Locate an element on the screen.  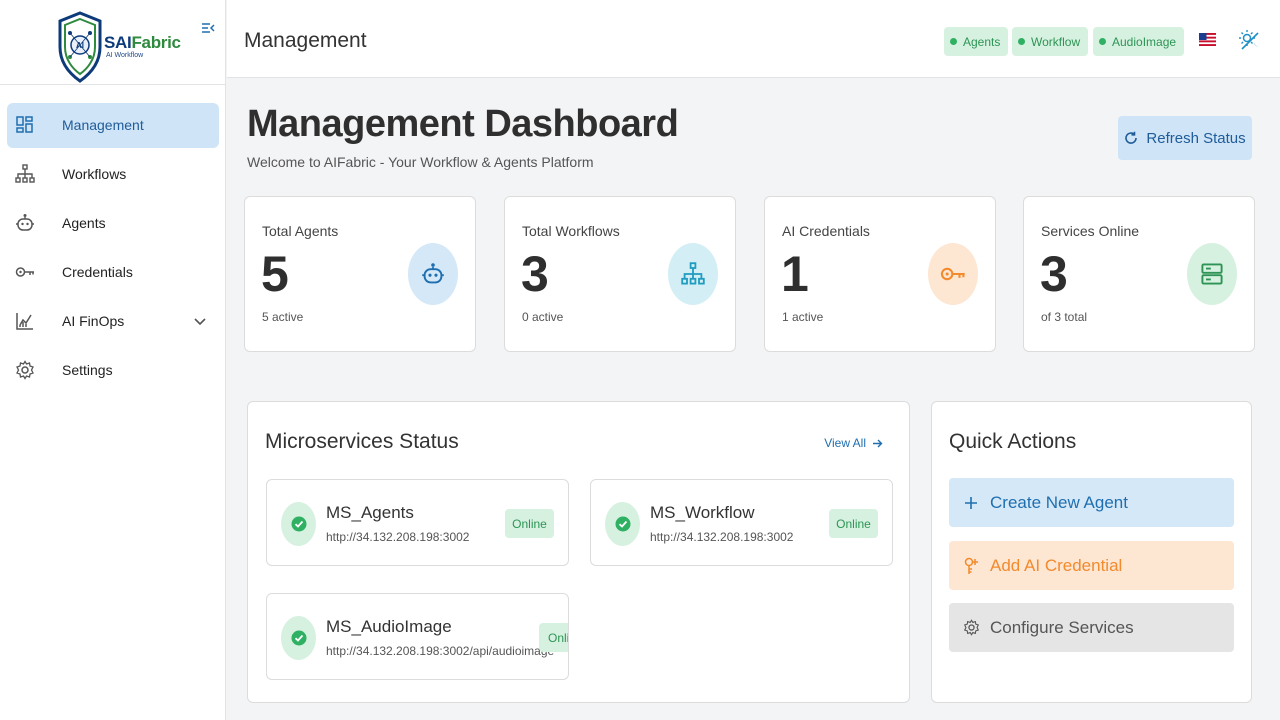
topbar: Management Agents Workflow AudioImage is located at coordinates (753, 39).